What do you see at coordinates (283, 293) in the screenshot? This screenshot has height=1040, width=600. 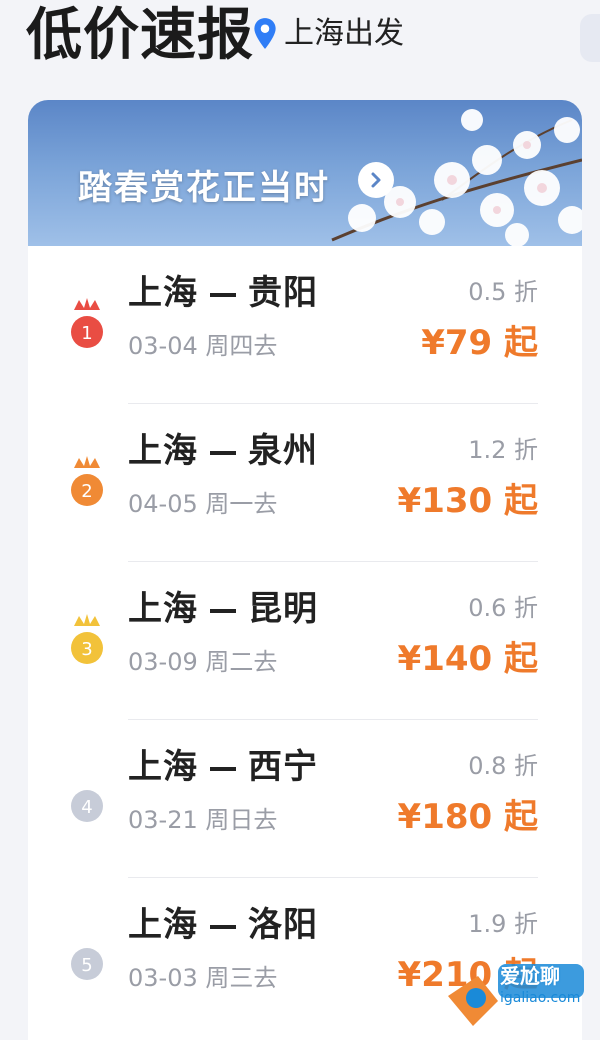 I see `destination-city: 贵阳` at bounding box center [283, 293].